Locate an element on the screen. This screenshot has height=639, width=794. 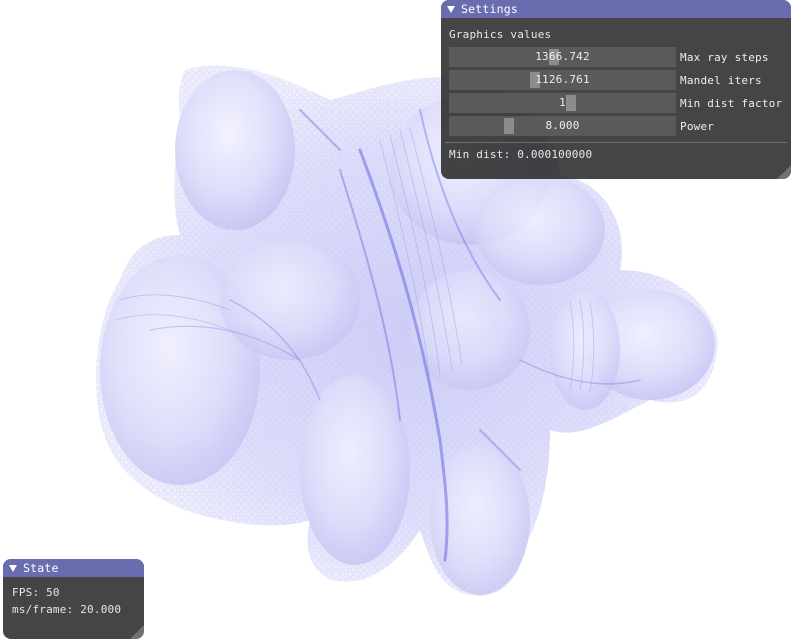
slider-row-max-ray-steps: 1366.742 Max ray steps is located at coordinates (616, 57).